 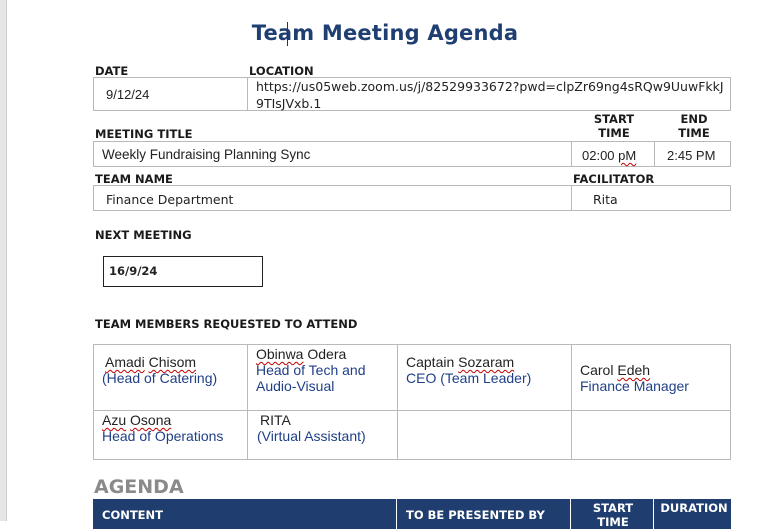 What do you see at coordinates (114, 420) in the screenshot?
I see `member-name: Azu` at bounding box center [114, 420].